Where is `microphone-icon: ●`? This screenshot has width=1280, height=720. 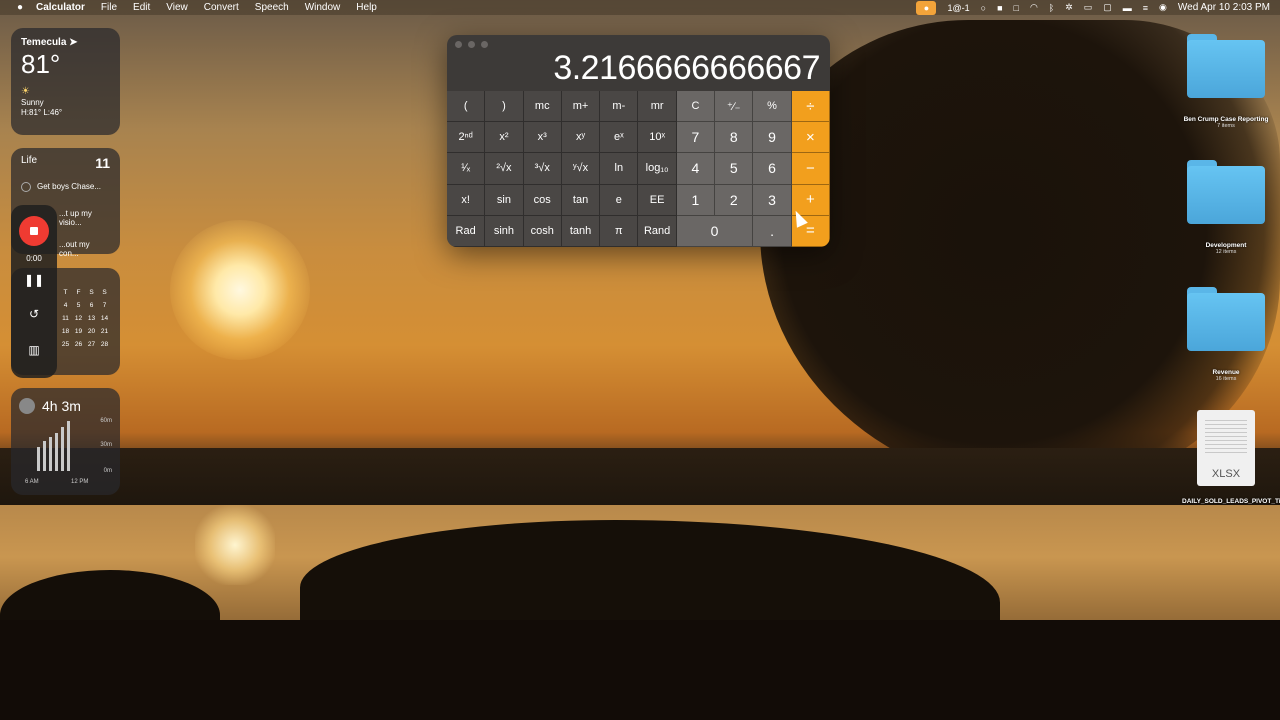 microphone-icon: ● is located at coordinates (926, 7).